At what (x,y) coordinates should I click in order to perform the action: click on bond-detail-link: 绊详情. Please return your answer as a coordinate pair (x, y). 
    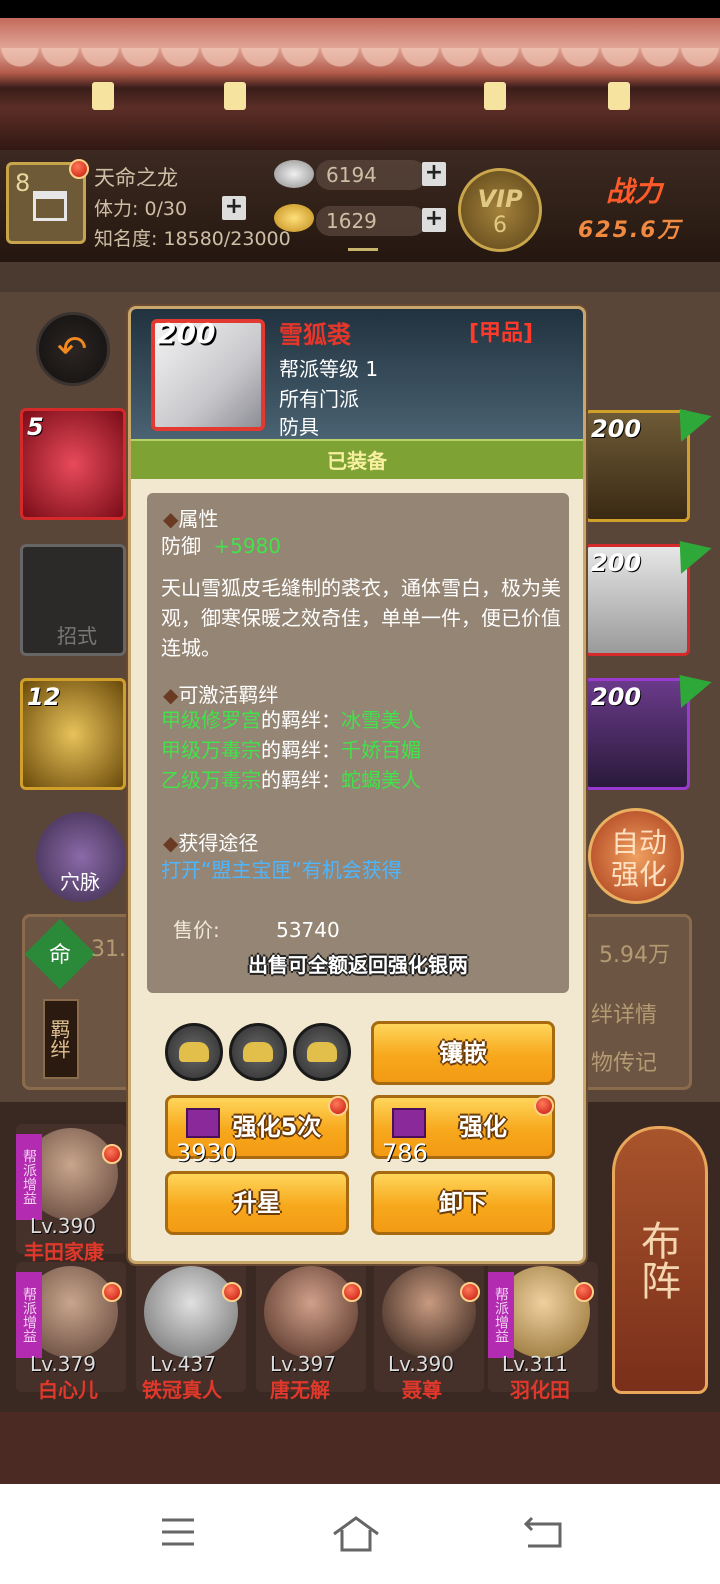
    Looking at the image, I should click on (624, 1013).